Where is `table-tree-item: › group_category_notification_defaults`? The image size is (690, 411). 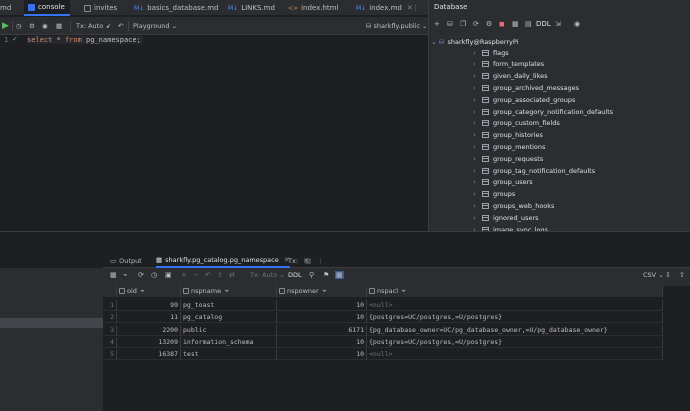
table-tree-item: › group_category_notification_defaults is located at coordinates (543, 111).